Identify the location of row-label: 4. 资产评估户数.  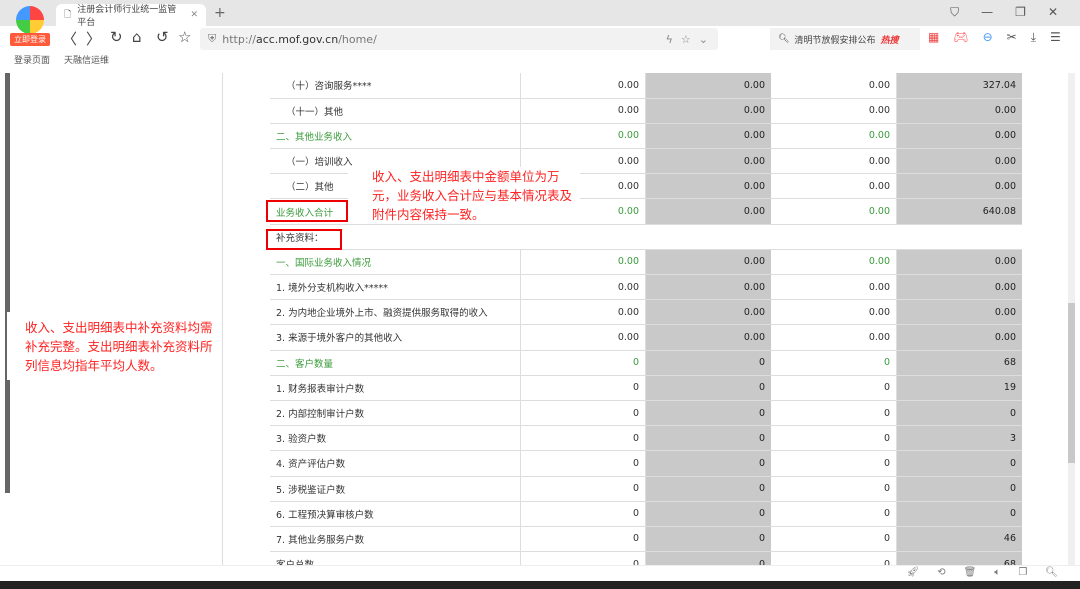
(395, 463).